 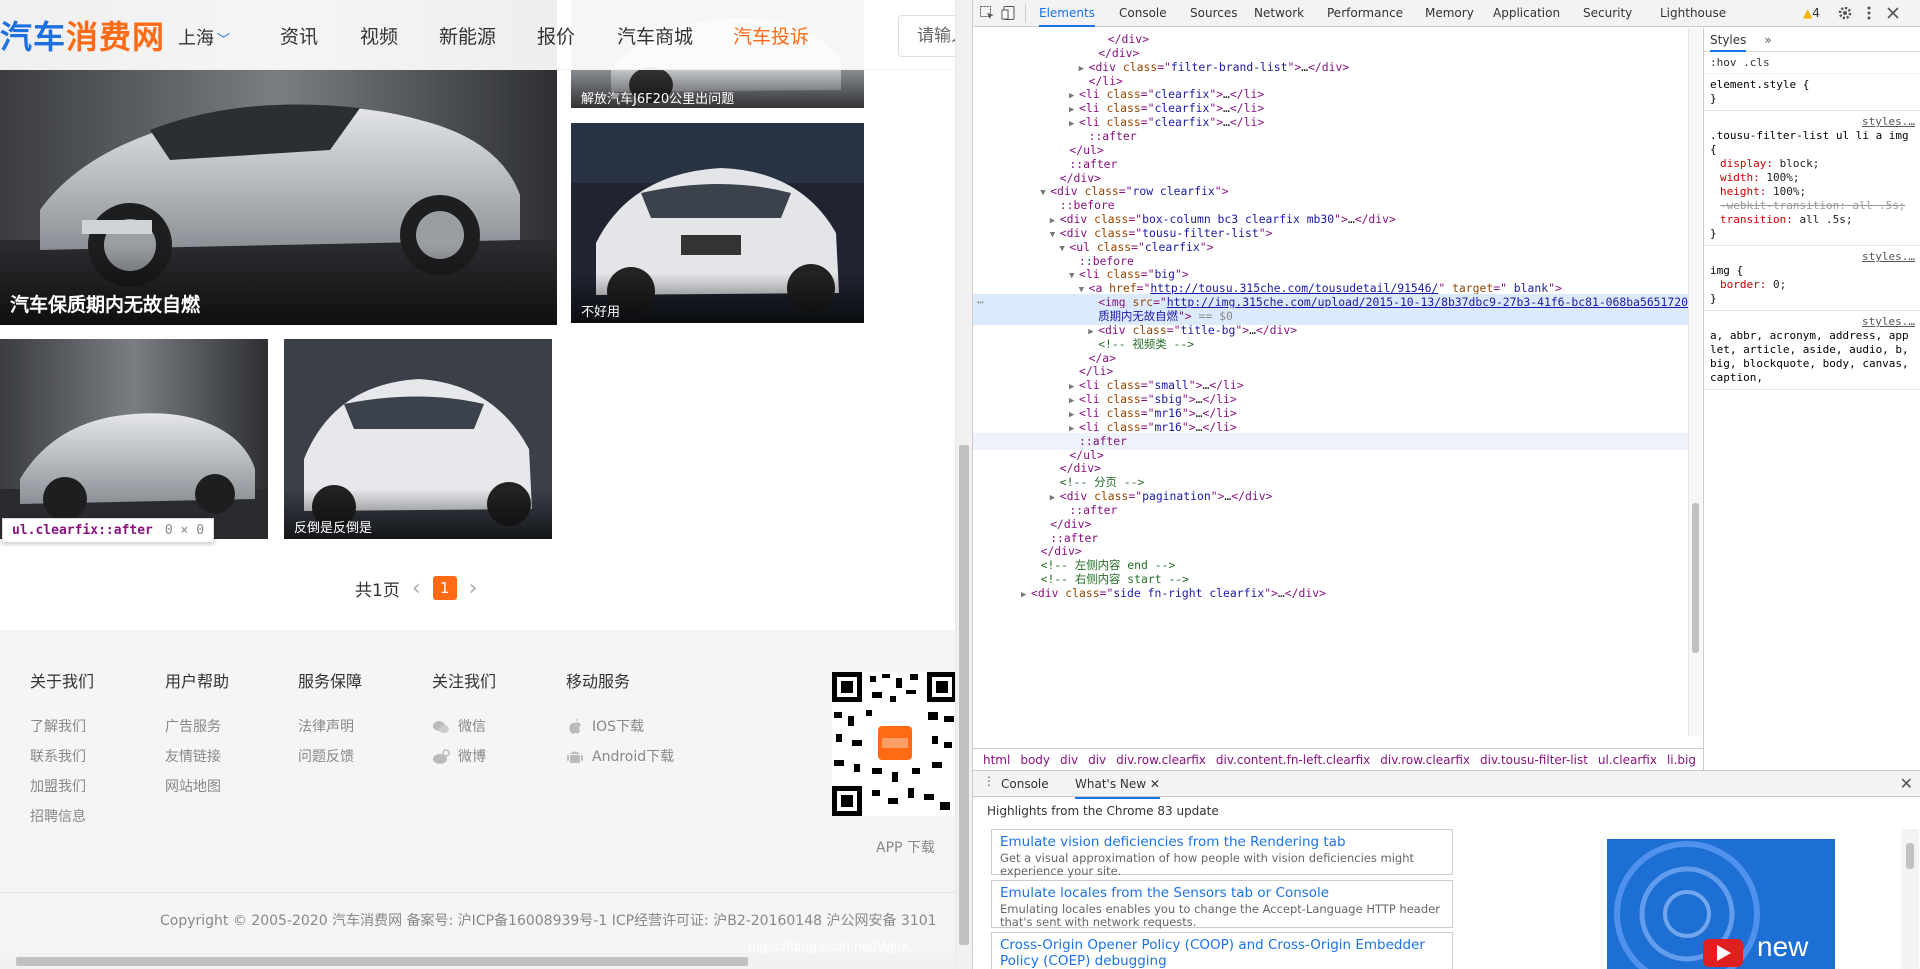 I want to click on page-number-current: 1, so click(x=444, y=588).